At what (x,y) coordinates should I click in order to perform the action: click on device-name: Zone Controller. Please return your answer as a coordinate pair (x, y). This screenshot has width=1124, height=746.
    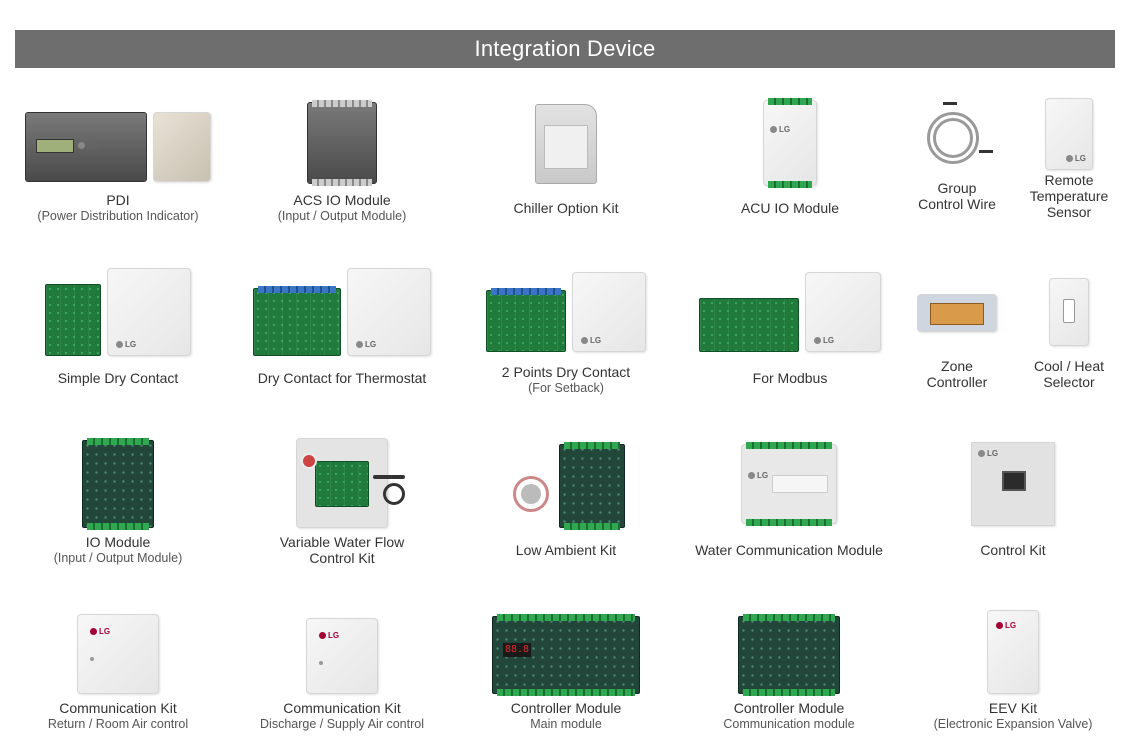
    Looking at the image, I should click on (957, 374).